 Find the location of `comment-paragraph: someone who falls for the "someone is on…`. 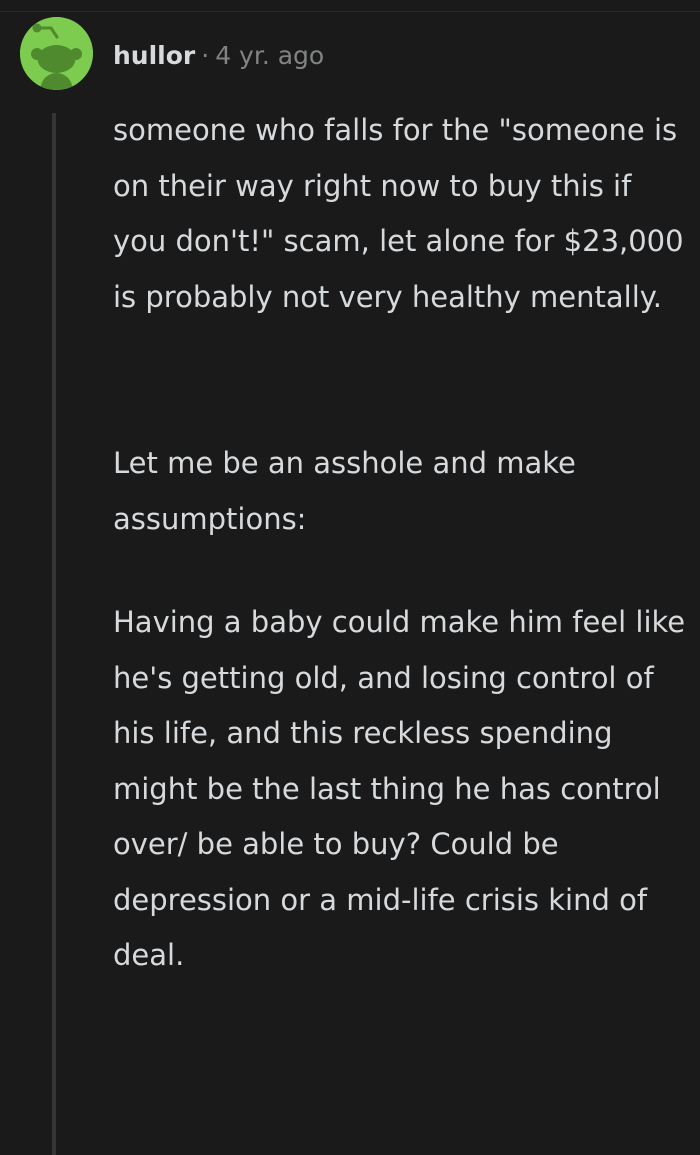

comment-paragraph: someone who falls for the "someone is on… is located at coordinates (403, 213).